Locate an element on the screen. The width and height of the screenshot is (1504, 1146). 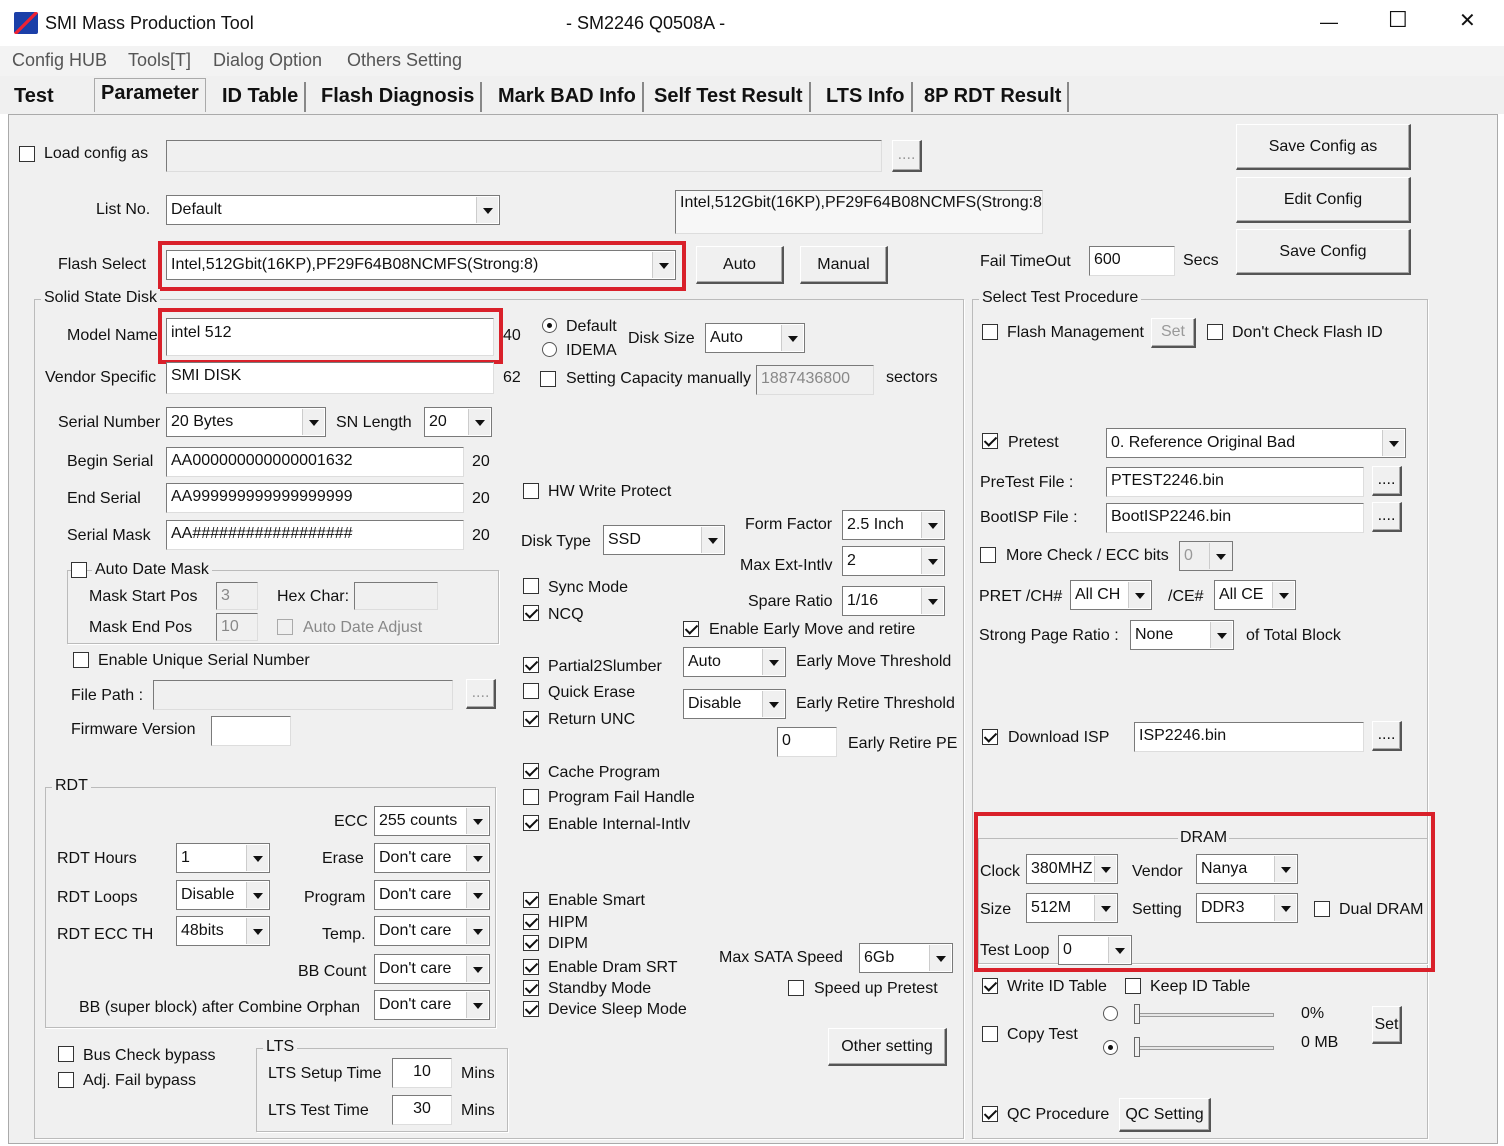
firmware-version-field is located at coordinates (251, 731).